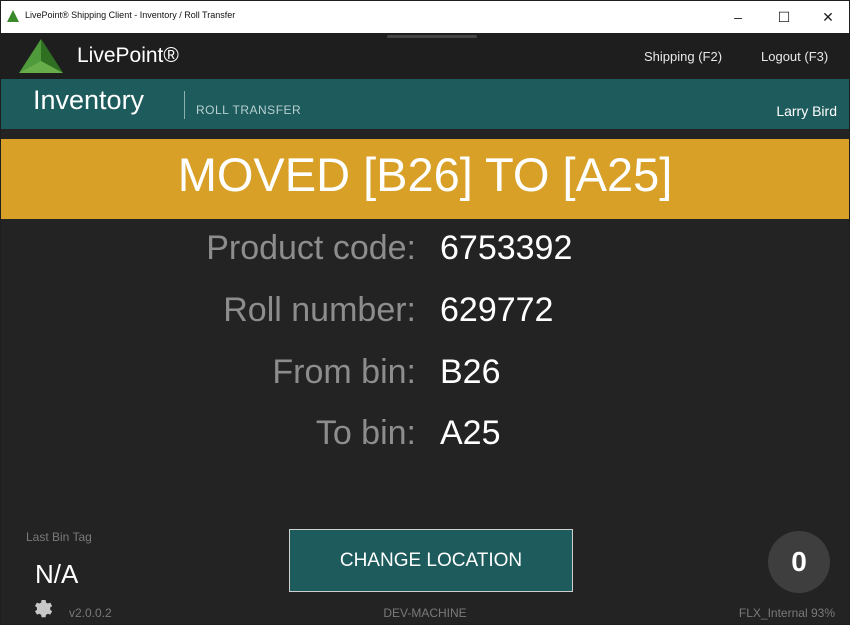  What do you see at coordinates (425, 56) in the screenshot?
I see `app-header: LivePoint® Shipping (F2) Logout (F3)` at bounding box center [425, 56].